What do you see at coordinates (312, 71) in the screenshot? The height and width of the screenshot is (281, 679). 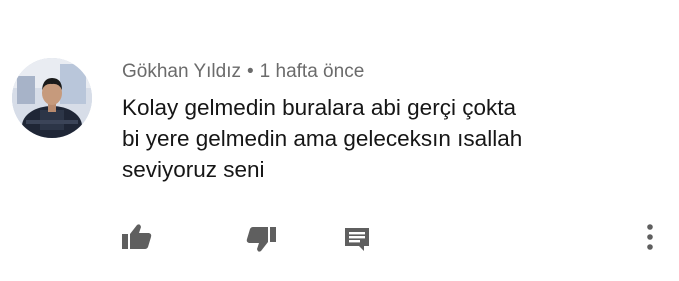 I see `comment-timestamp: 1 hafta önce` at bounding box center [312, 71].